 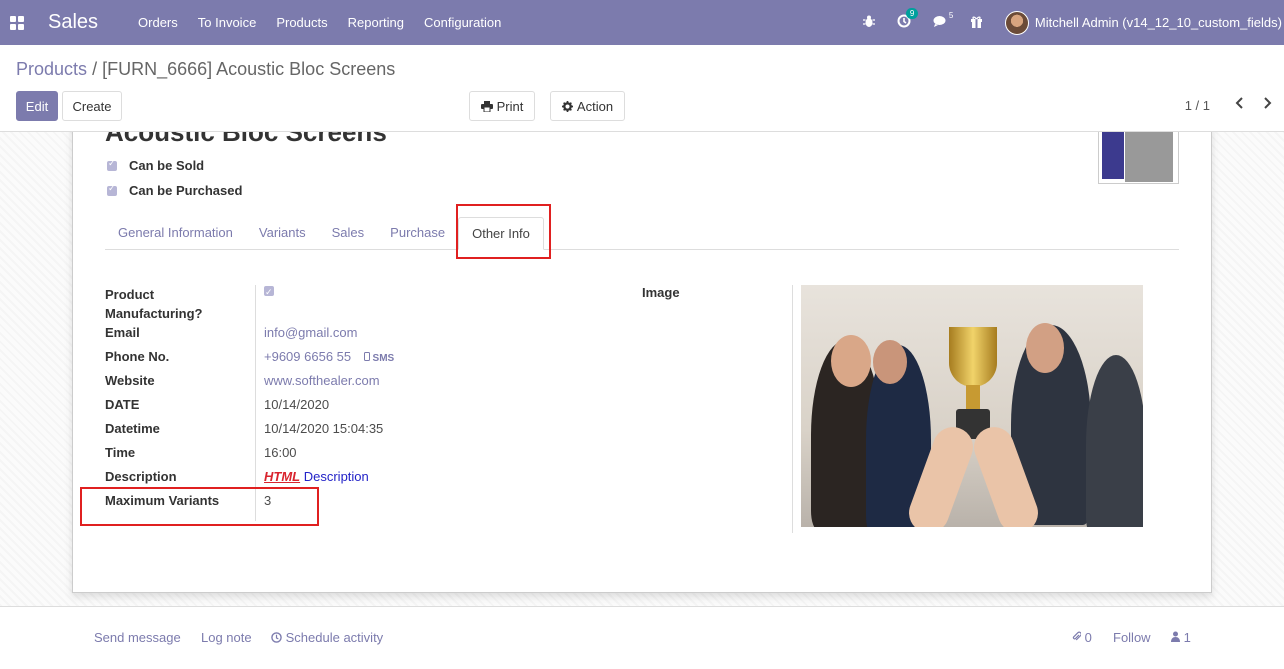 What do you see at coordinates (322, 380) in the screenshot?
I see `website-value: www.softhealer.com` at bounding box center [322, 380].